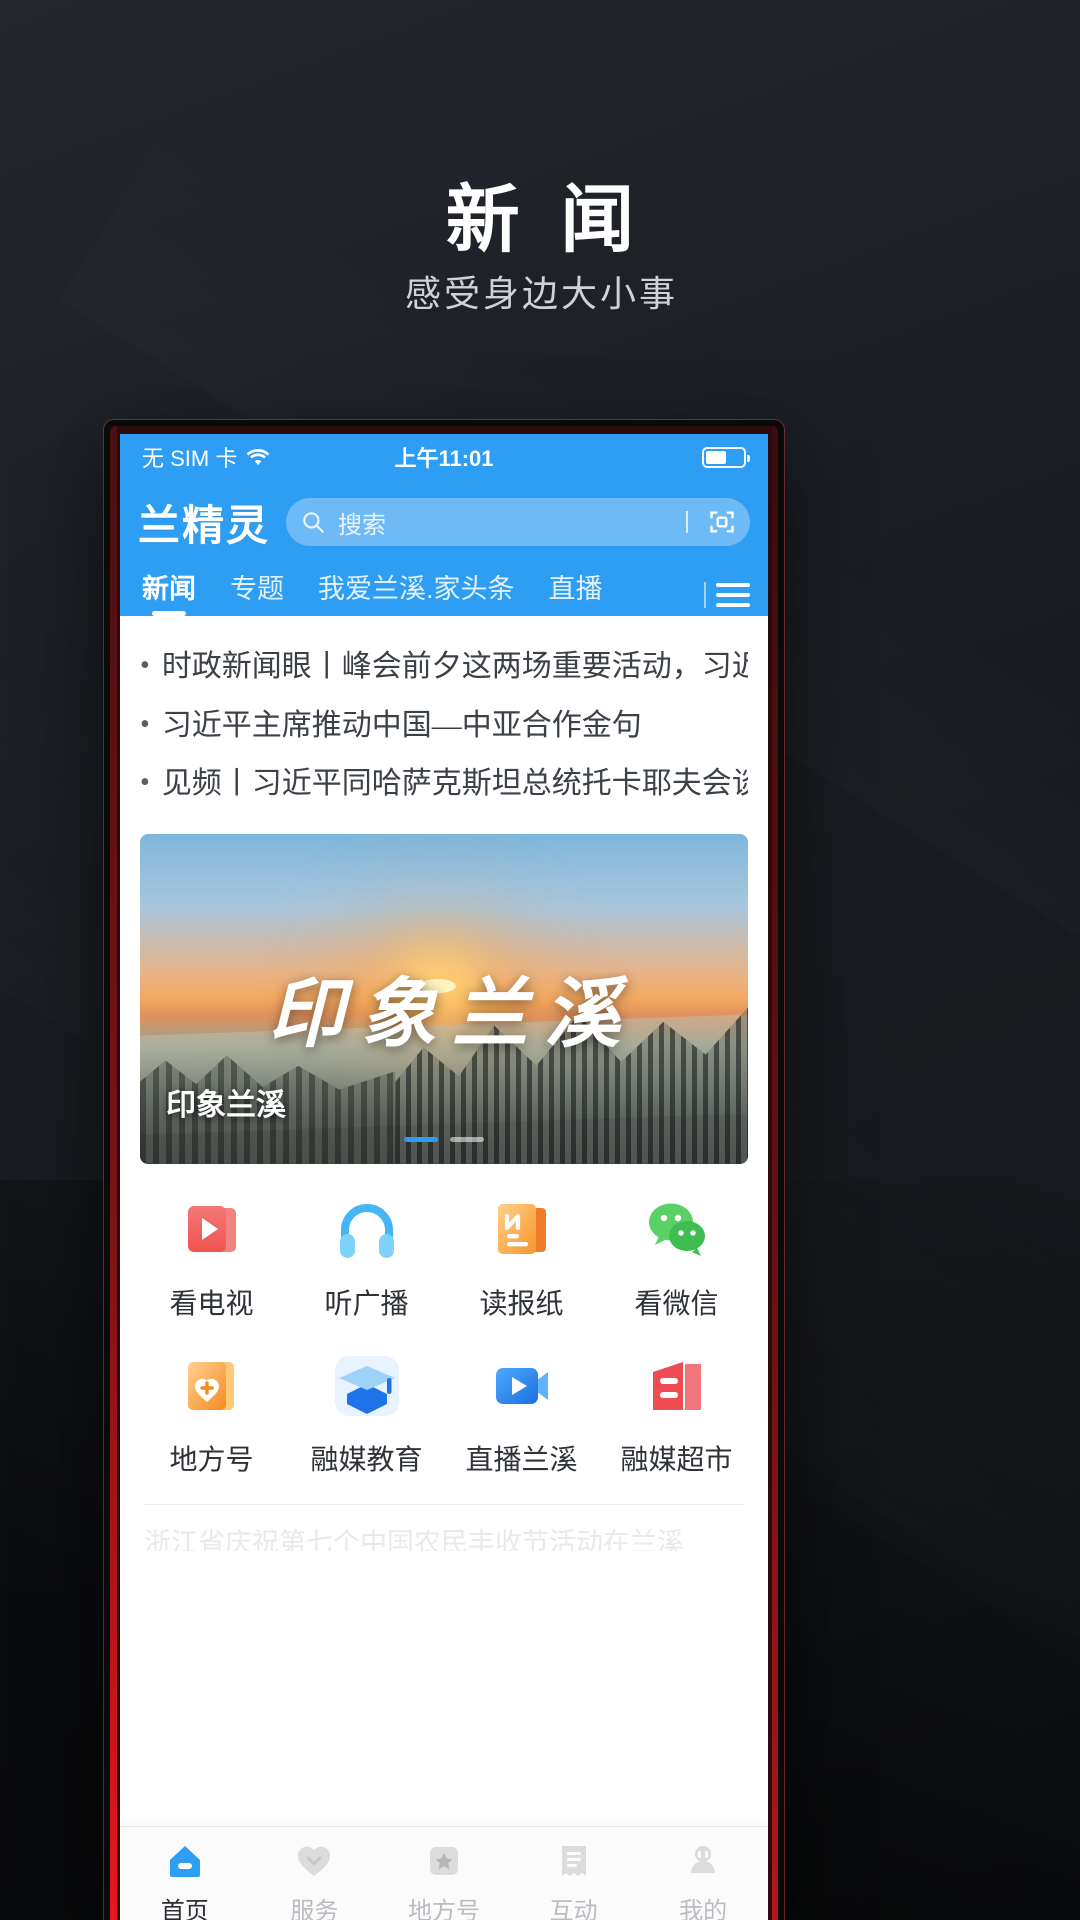 This screenshot has width=1080, height=1920. Describe the element at coordinates (676, 1460) in the screenshot. I see `shortcut-label: 融媒超市` at that location.